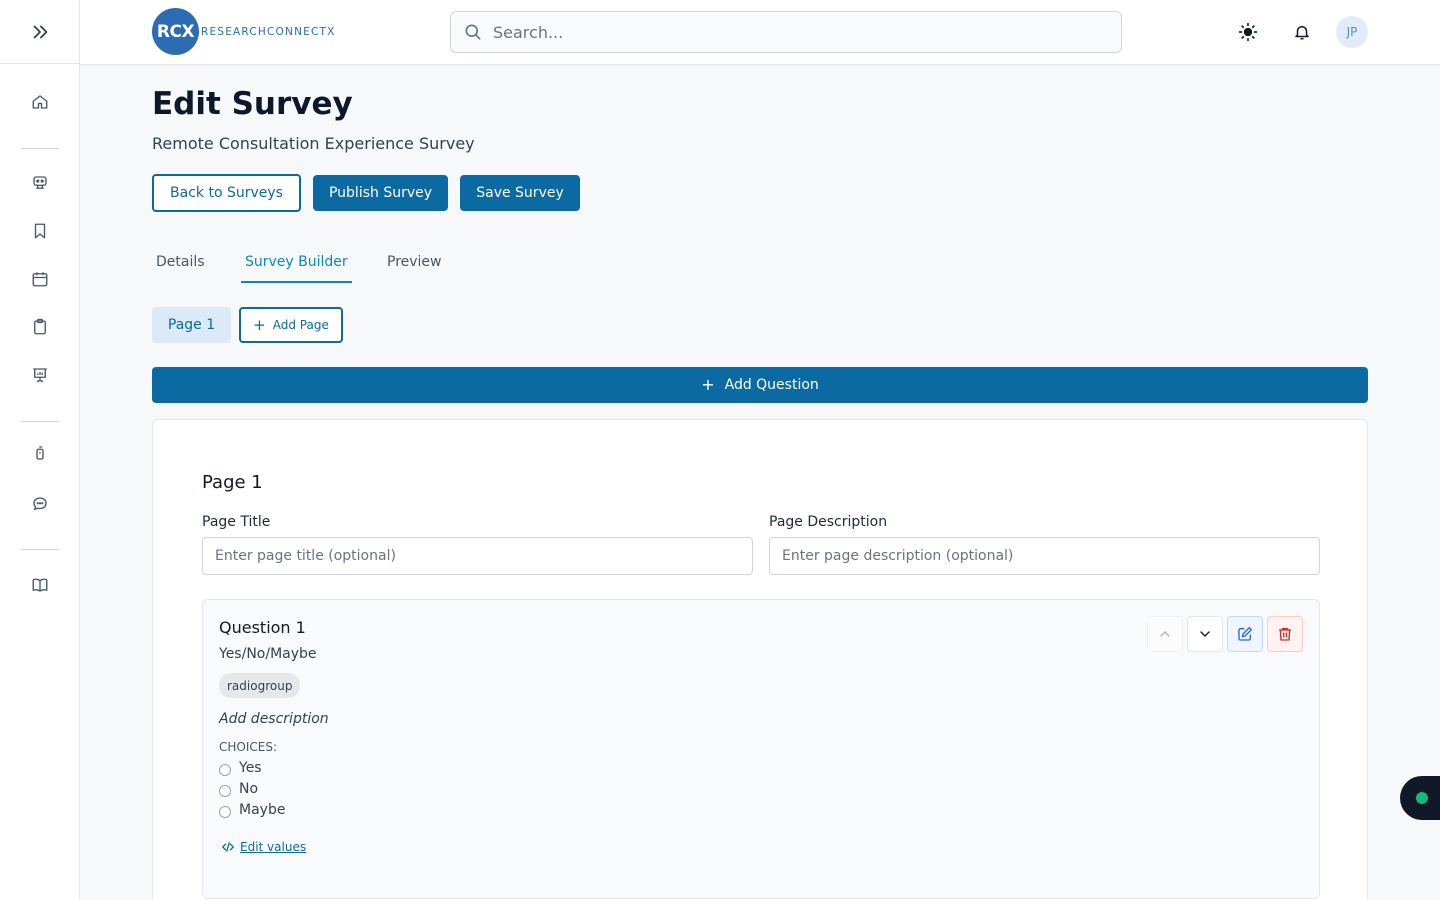 The image size is (1440, 900). I want to click on page-title-label: Page Title, so click(236, 522).